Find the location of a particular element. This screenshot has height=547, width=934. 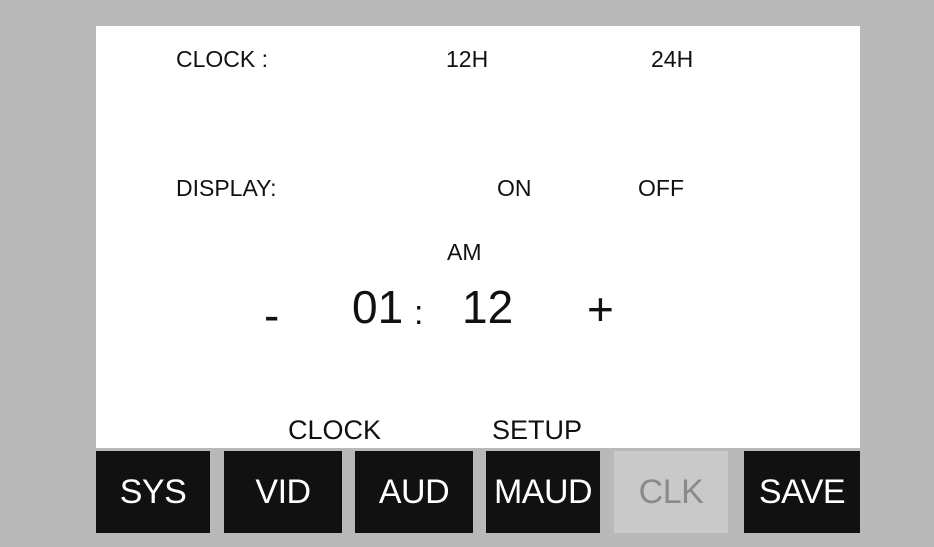

nav-save-button: SAVE is located at coordinates (802, 492).